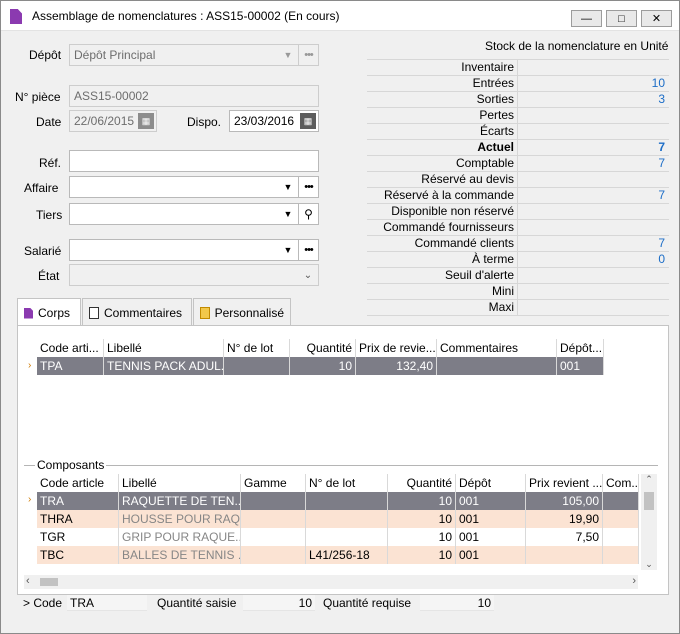 The height and width of the screenshot is (634, 680). Describe the element at coordinates (70, 366) in the screenshot. I see `table-cell: TPA` at that location.